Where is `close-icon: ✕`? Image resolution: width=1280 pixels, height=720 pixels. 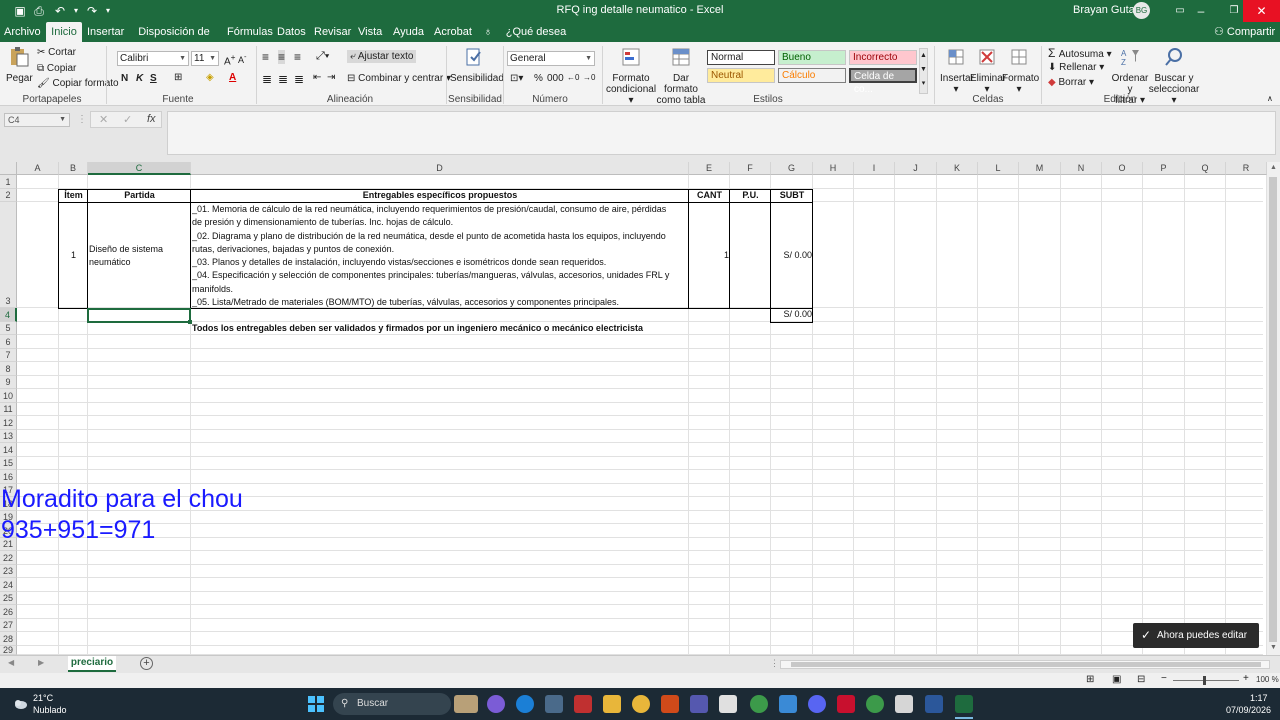 close-icon: ✕ is located at coordinates (1261, 11).